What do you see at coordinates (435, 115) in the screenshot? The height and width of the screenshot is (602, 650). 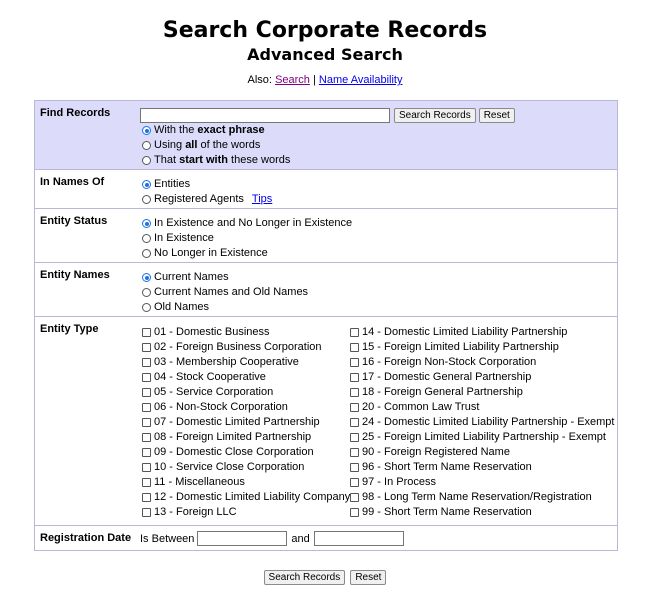 I see `search-records-button: Search Records` at bounding box center [435, 115].